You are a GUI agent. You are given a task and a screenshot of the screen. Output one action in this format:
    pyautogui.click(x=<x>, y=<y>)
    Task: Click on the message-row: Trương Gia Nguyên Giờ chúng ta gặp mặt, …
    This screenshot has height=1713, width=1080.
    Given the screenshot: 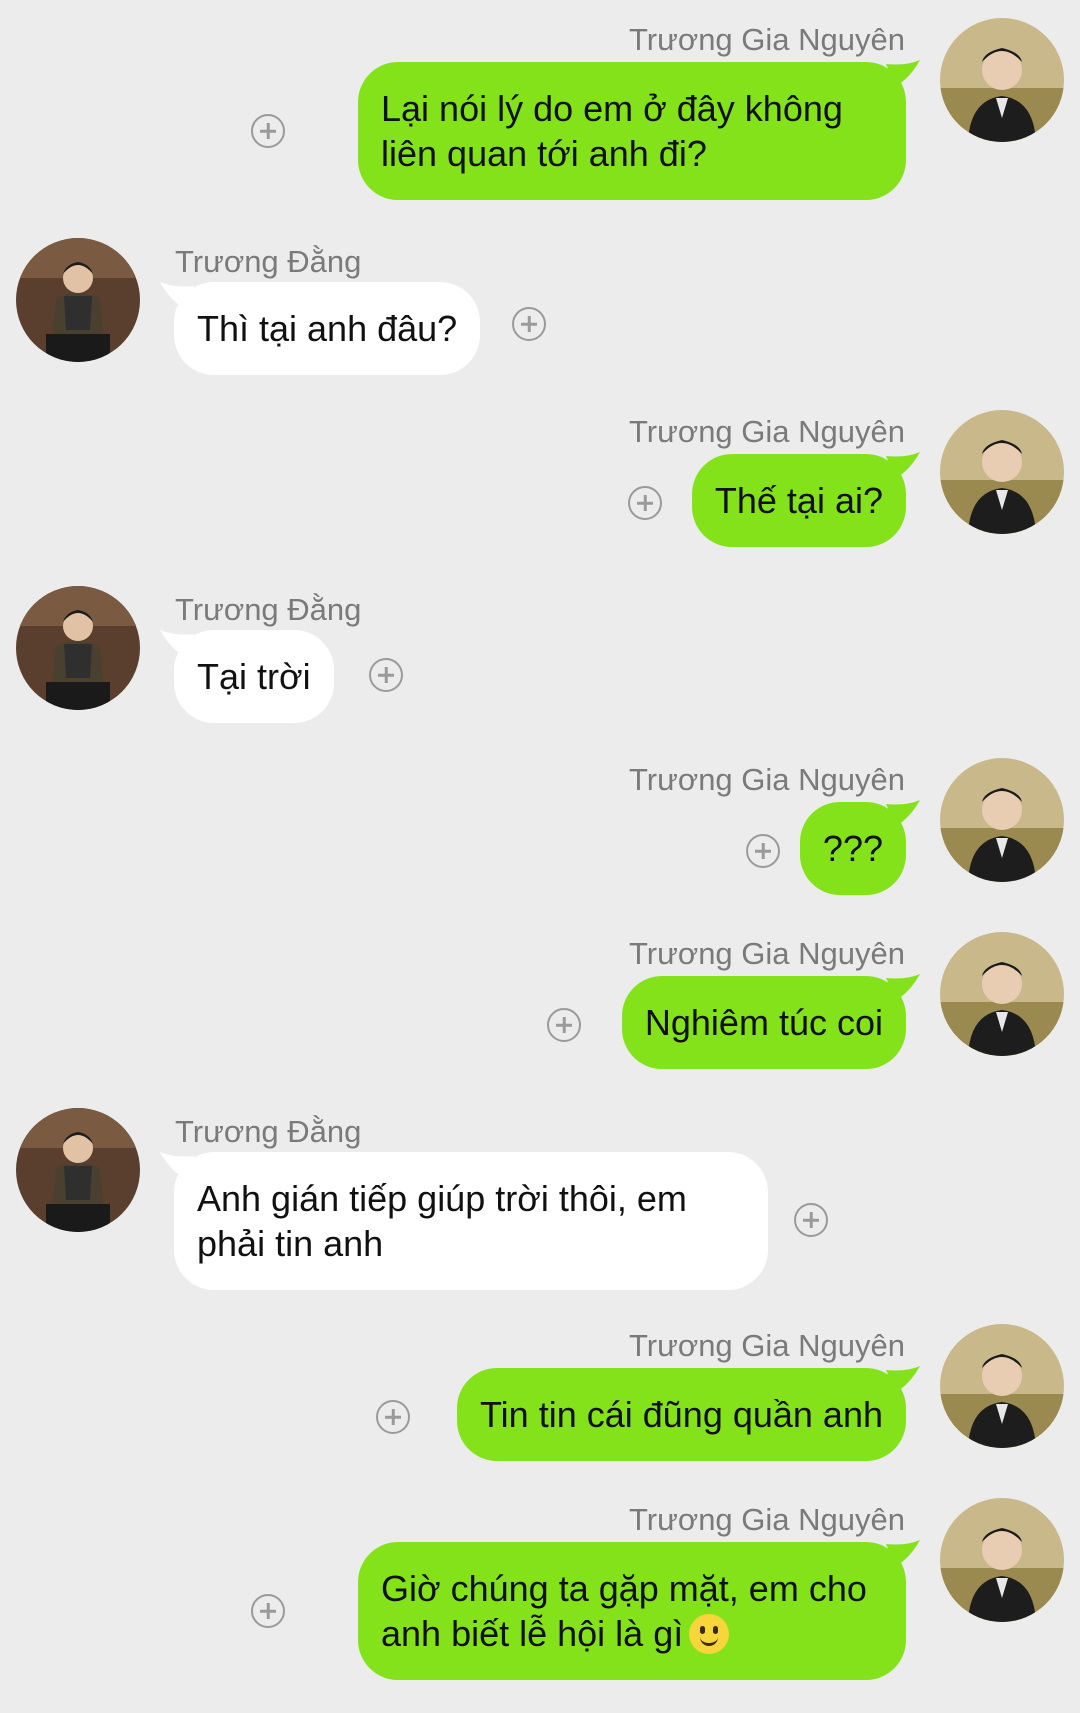 What is the action you would take?
    pyautogui.click(x=540, y=1590)
    